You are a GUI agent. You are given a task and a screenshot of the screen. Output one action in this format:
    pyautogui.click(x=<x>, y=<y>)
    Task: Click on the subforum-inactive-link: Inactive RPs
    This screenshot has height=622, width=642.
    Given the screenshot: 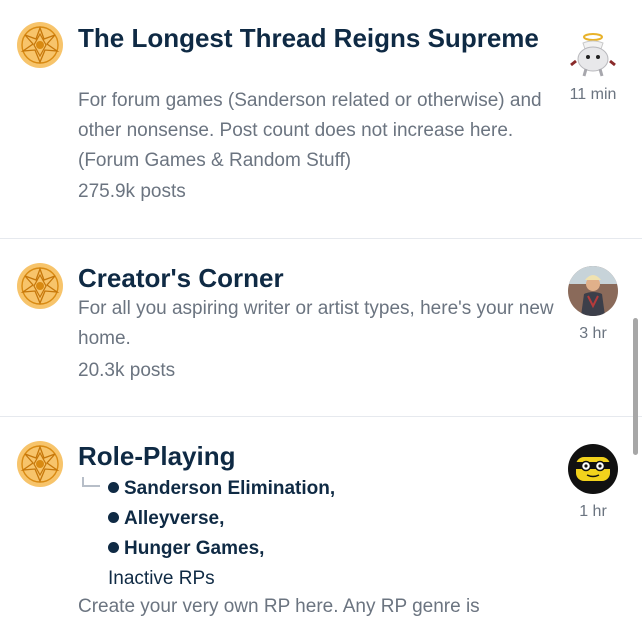 What is the action you would take?
    pyautogui.click(x=161, y=579)
    